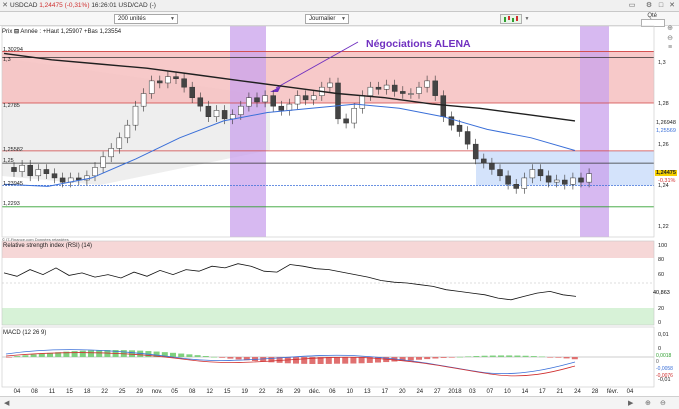  Describe the element at coordinates (577, 392) in the screenshot. I see `x-axis-label: 24` at that location.